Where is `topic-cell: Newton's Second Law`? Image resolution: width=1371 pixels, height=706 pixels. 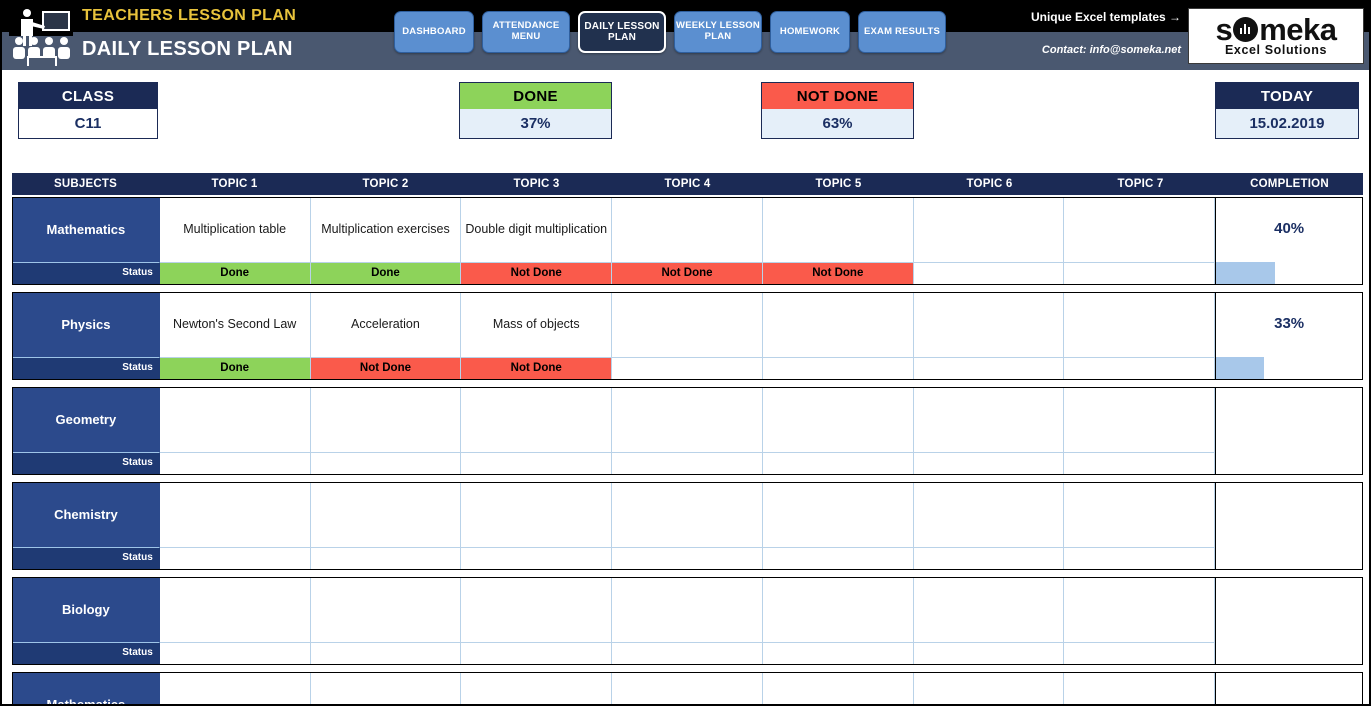
topic-cell: Newton's Second Law is located at coordinates (235, 325).